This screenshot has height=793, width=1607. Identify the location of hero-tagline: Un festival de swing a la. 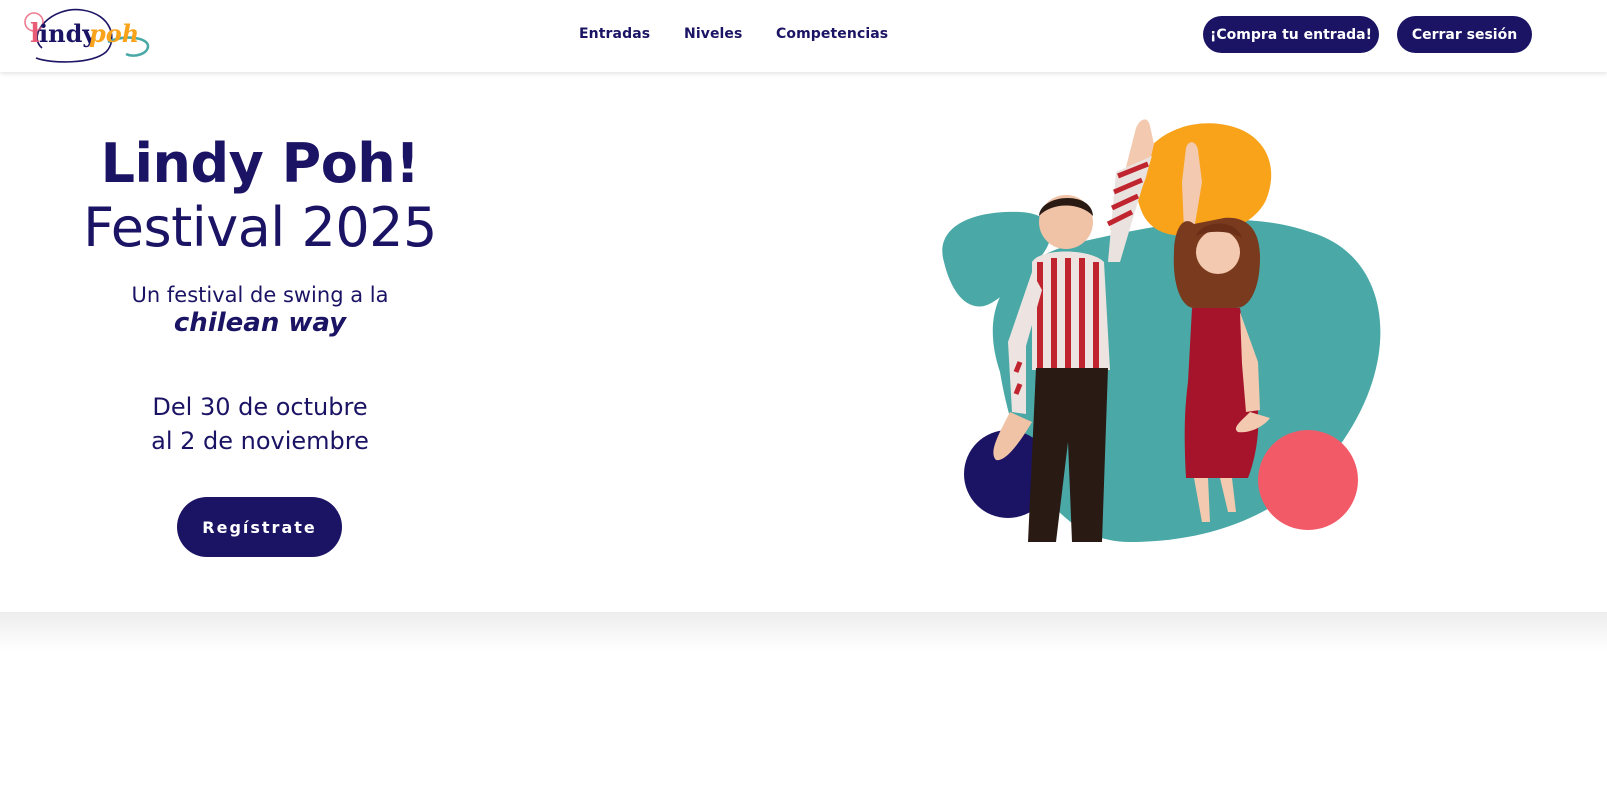
(260, 295).